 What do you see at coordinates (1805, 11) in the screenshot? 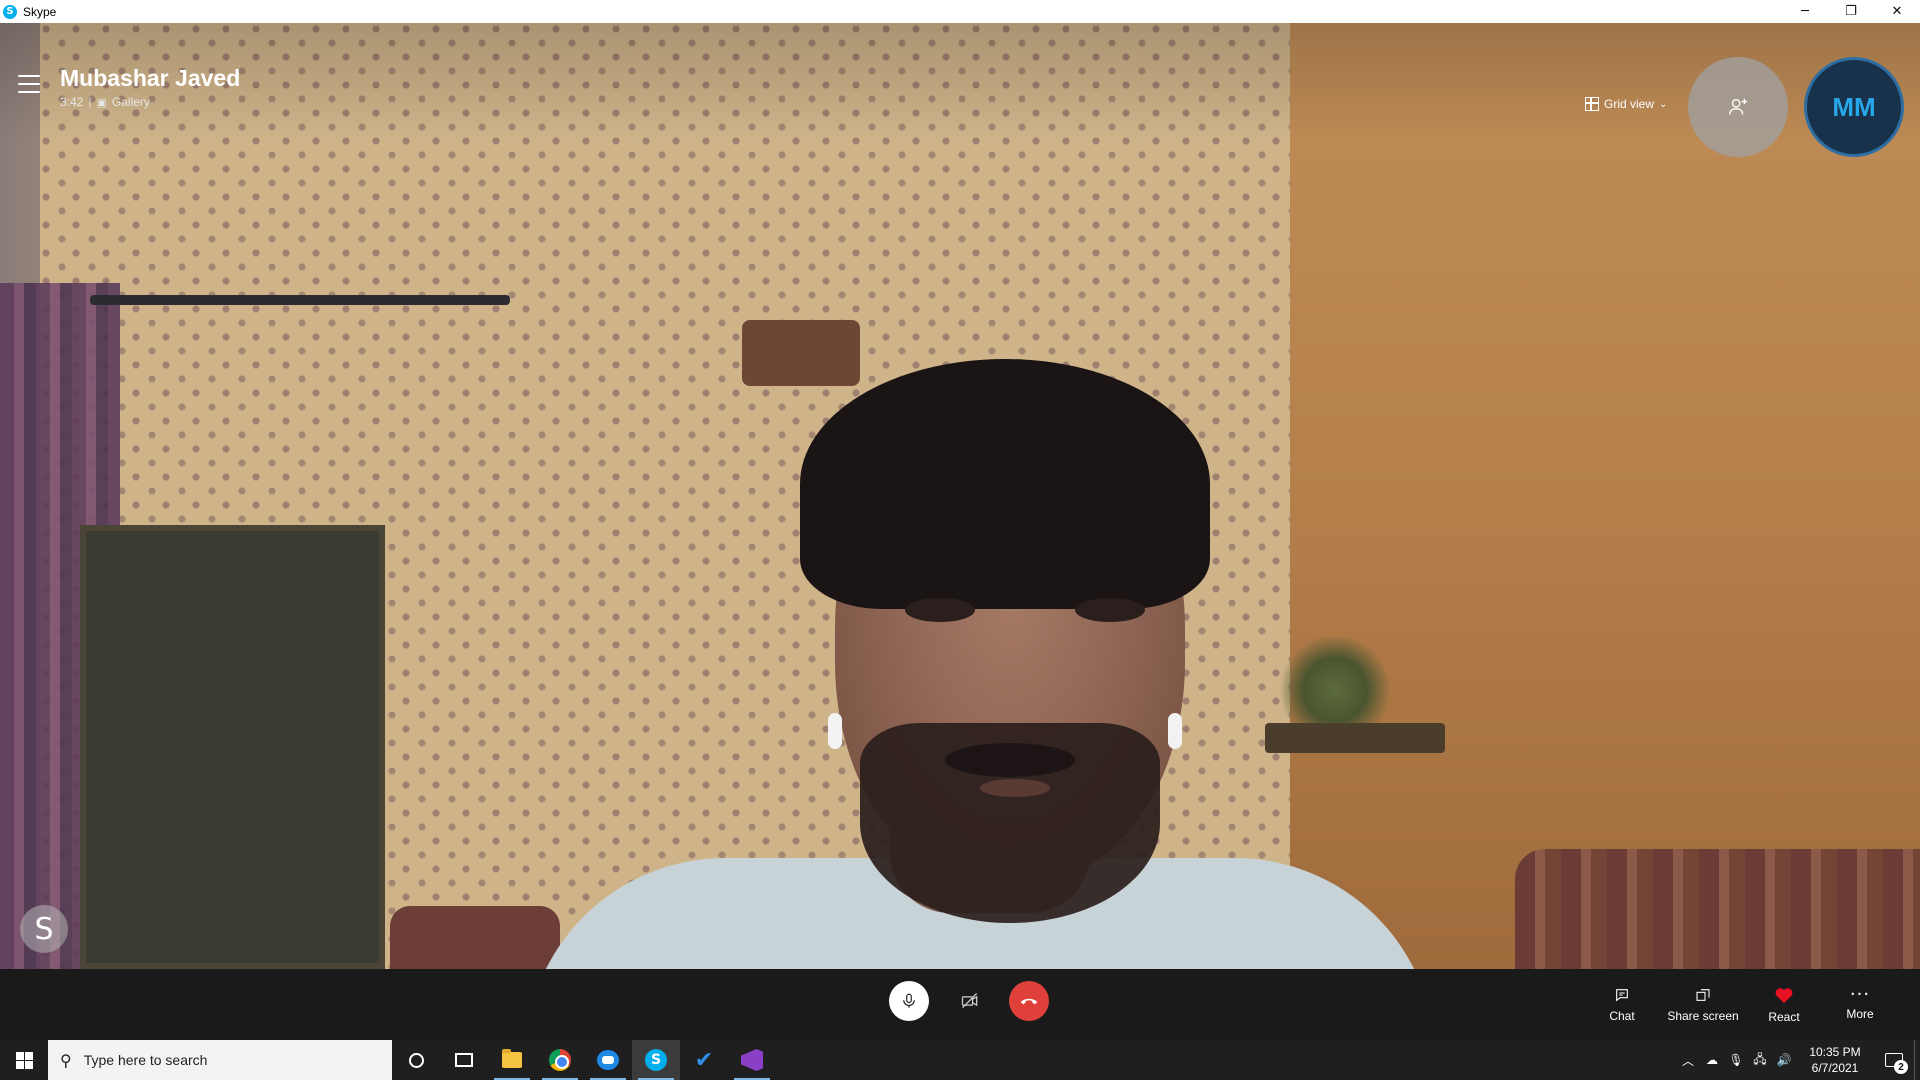
I see `minimize-button: ─` at bounding box center [1805, 11].